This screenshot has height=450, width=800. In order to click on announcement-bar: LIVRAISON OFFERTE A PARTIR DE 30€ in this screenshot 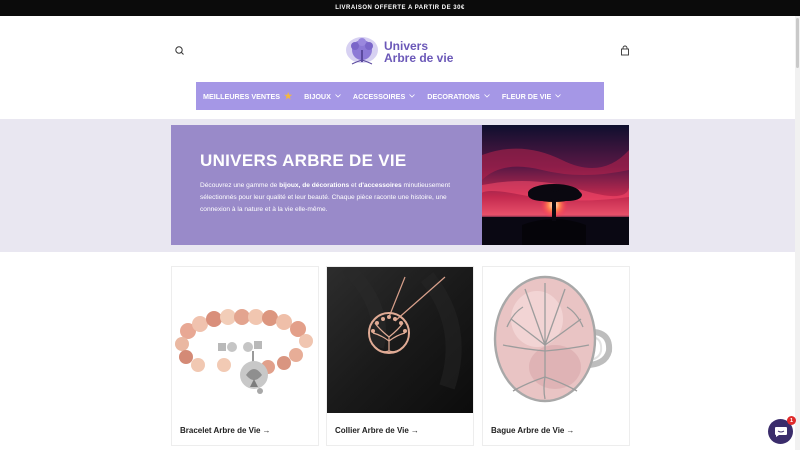, I will do `click(400, 8)`.